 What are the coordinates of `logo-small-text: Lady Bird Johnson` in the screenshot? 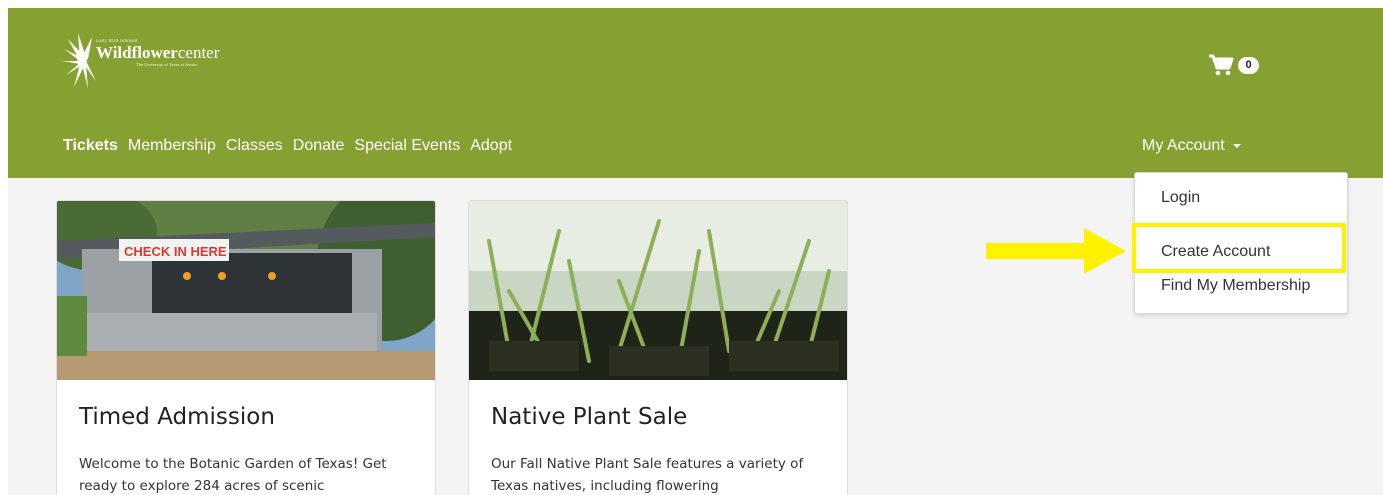 It's located at (117, 41).